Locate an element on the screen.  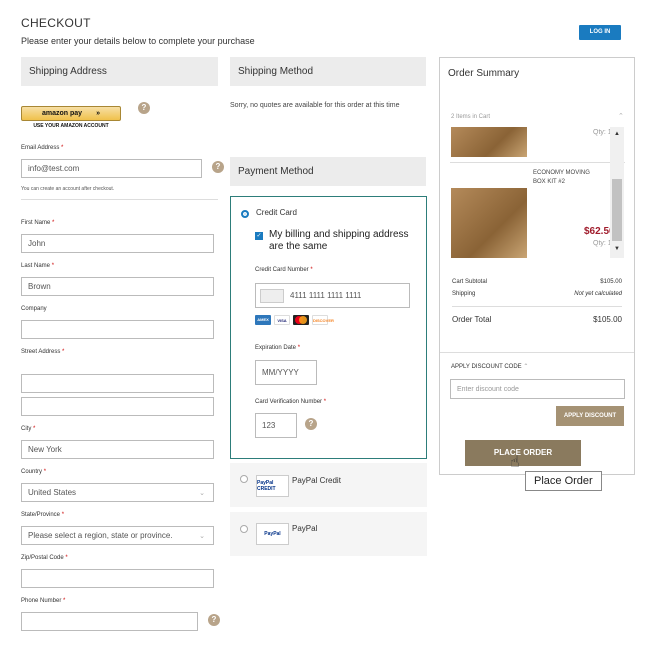
credit-card-label: Credit Card is located at coordinates (276, 212).